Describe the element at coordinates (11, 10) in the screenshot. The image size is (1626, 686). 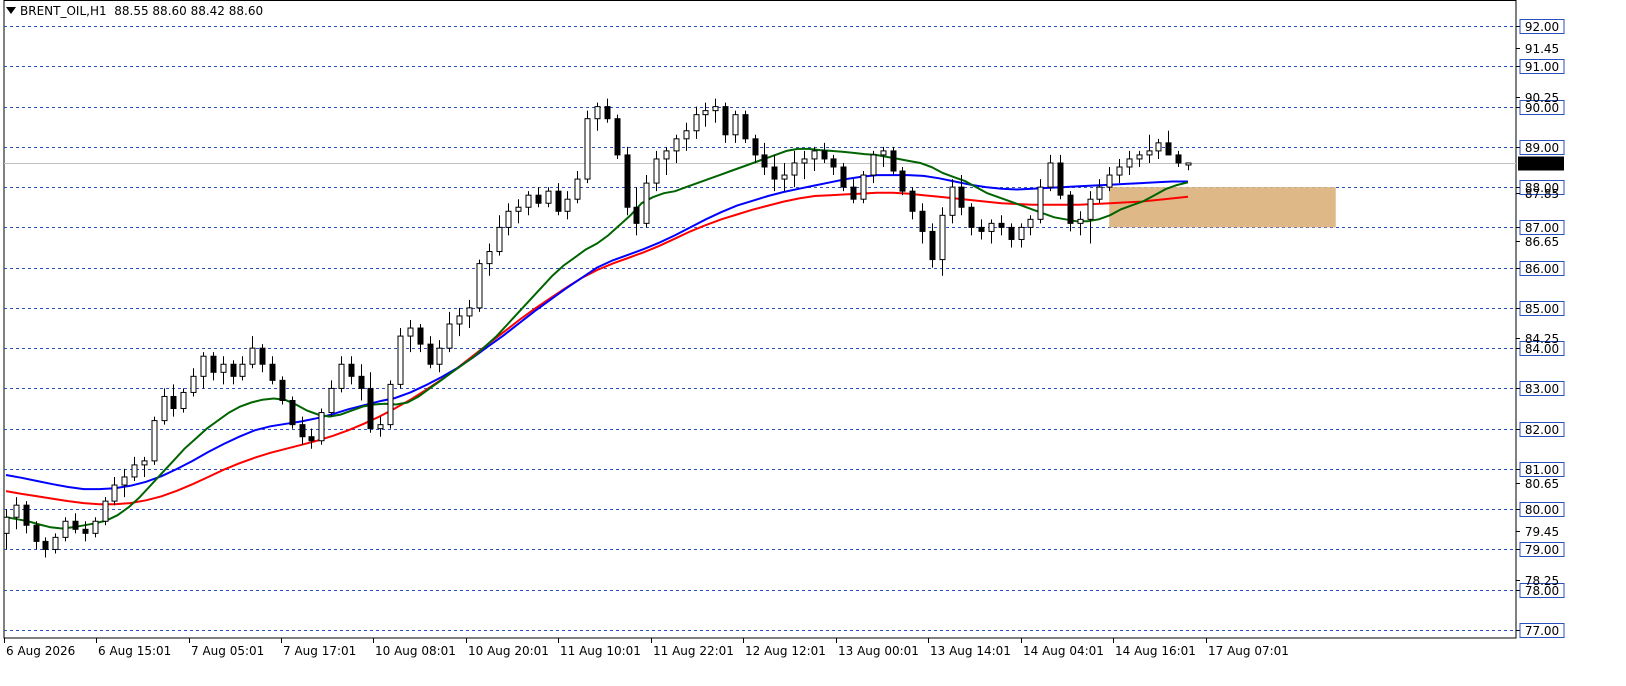
I see `menu-triangle-icon` at that location.